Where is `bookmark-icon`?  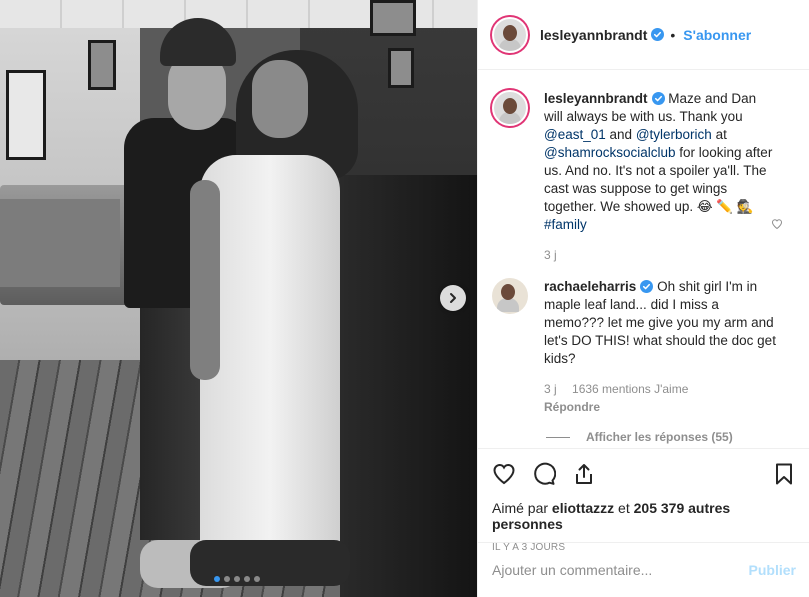
bookmark-icon is located at coordinates (784, 474).